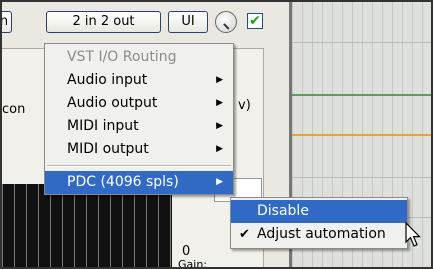 Image resolution: width=433 pixels, height=269 pixels. I want to click on menu-item-label: PDC (4096 spls), so click(123, 182).